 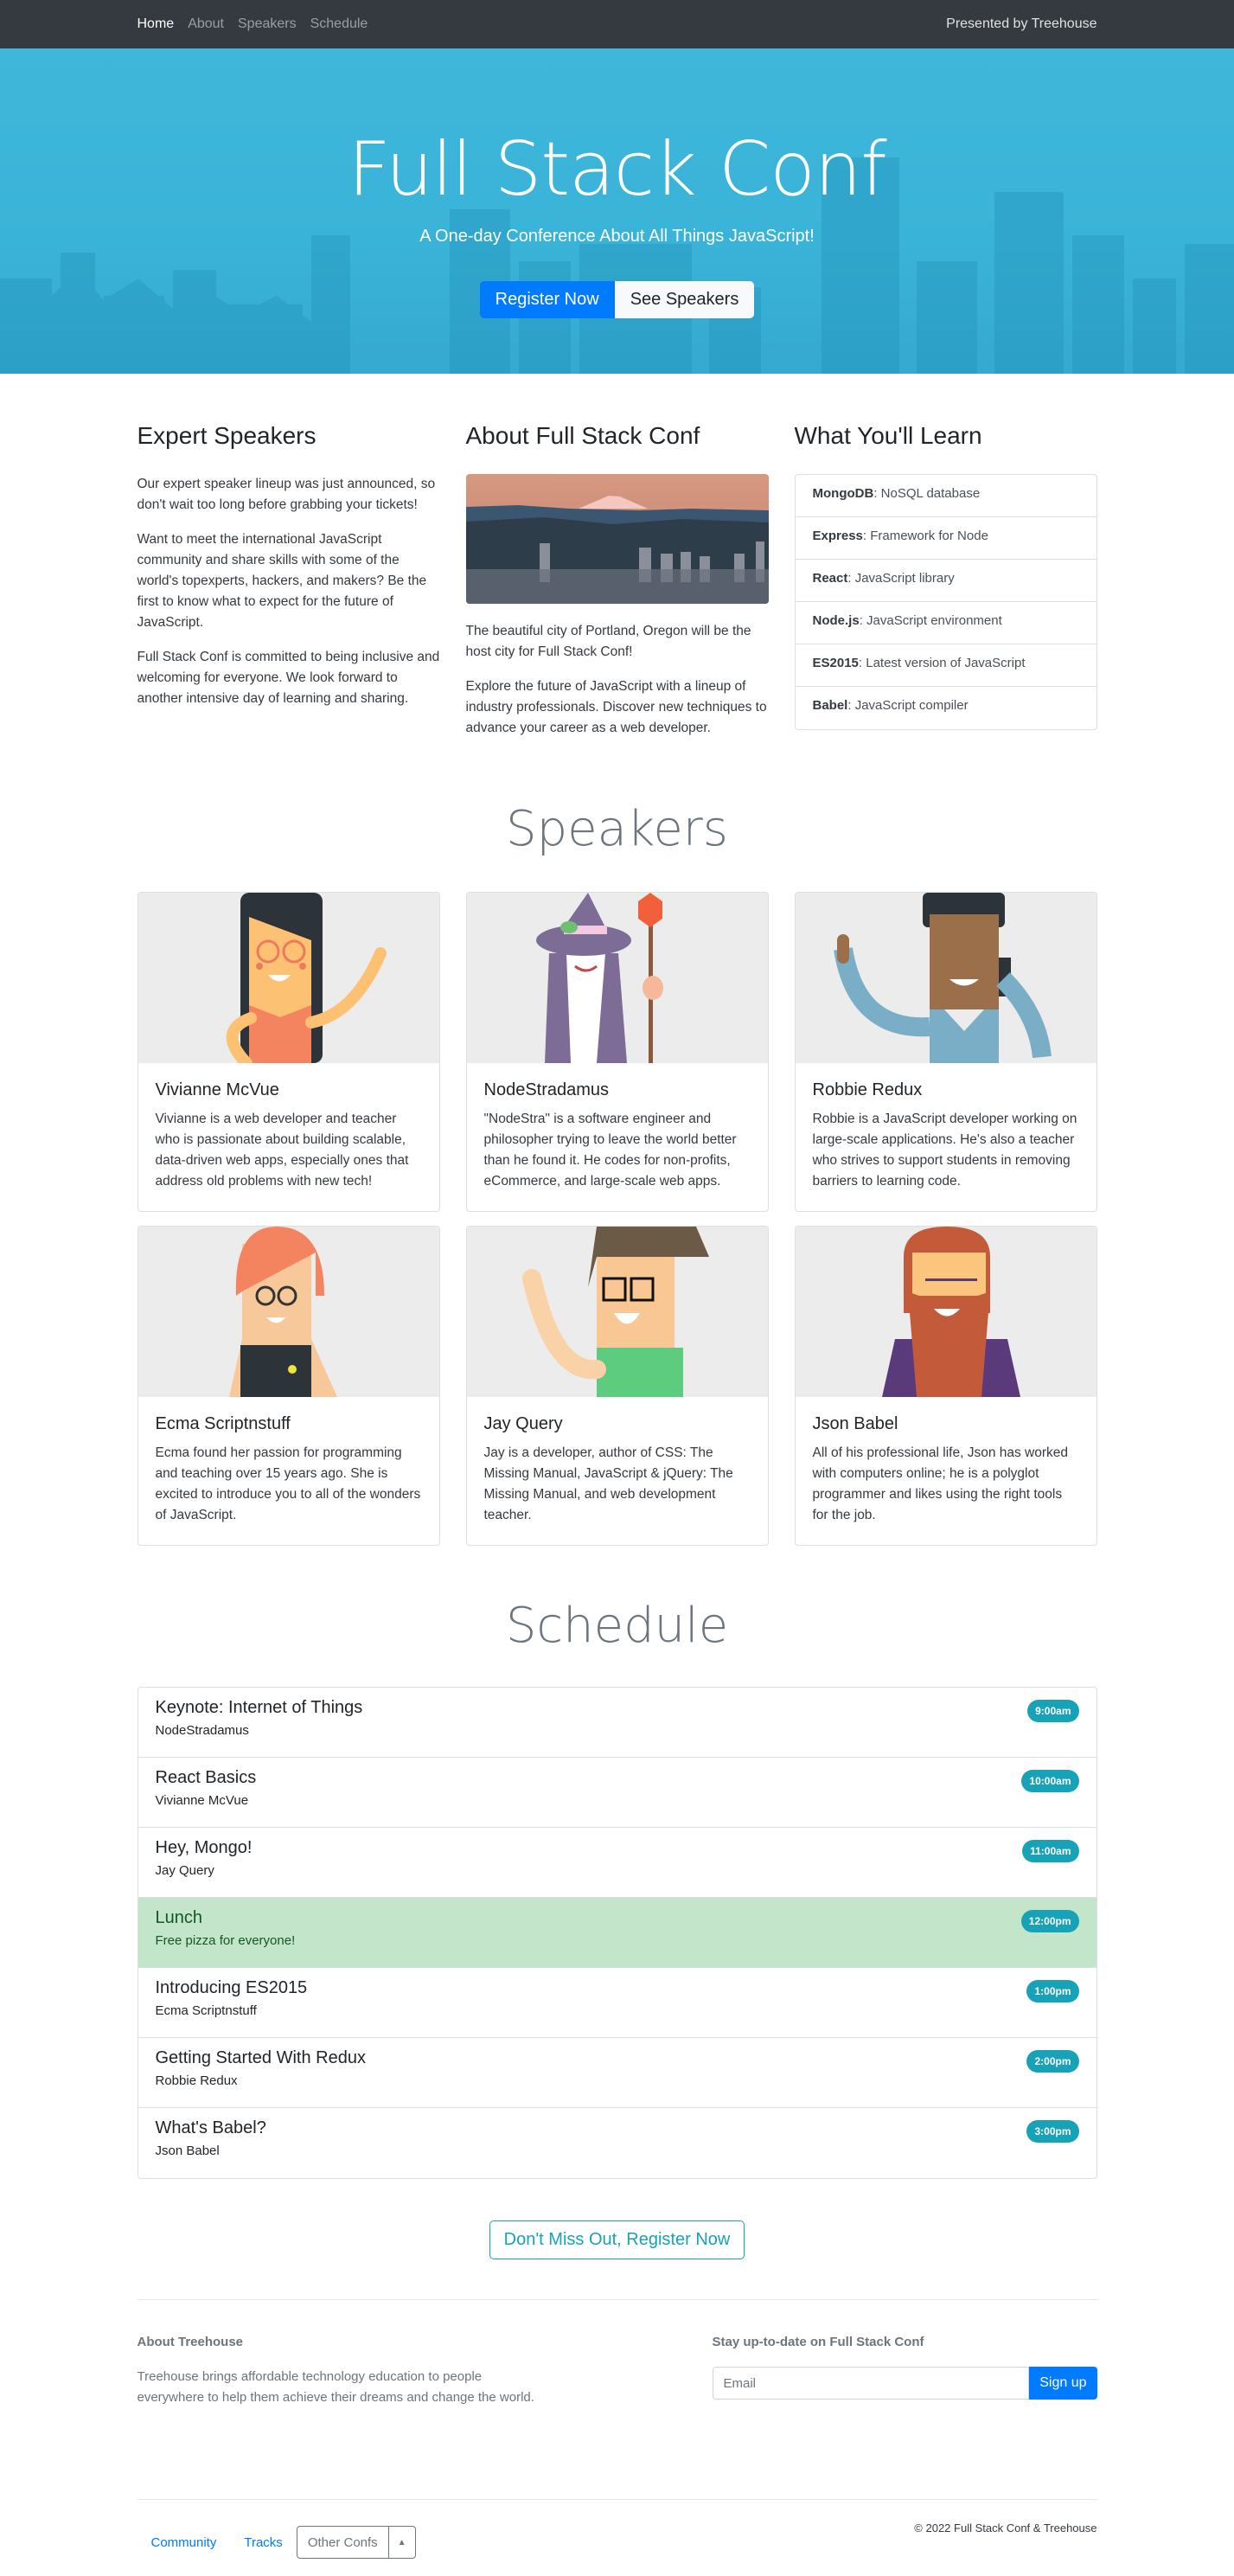 What do you see at coordinates (843, 494) in the screenshot?
I see `learn-term: MongoDB` at bounding box center [843, 494].